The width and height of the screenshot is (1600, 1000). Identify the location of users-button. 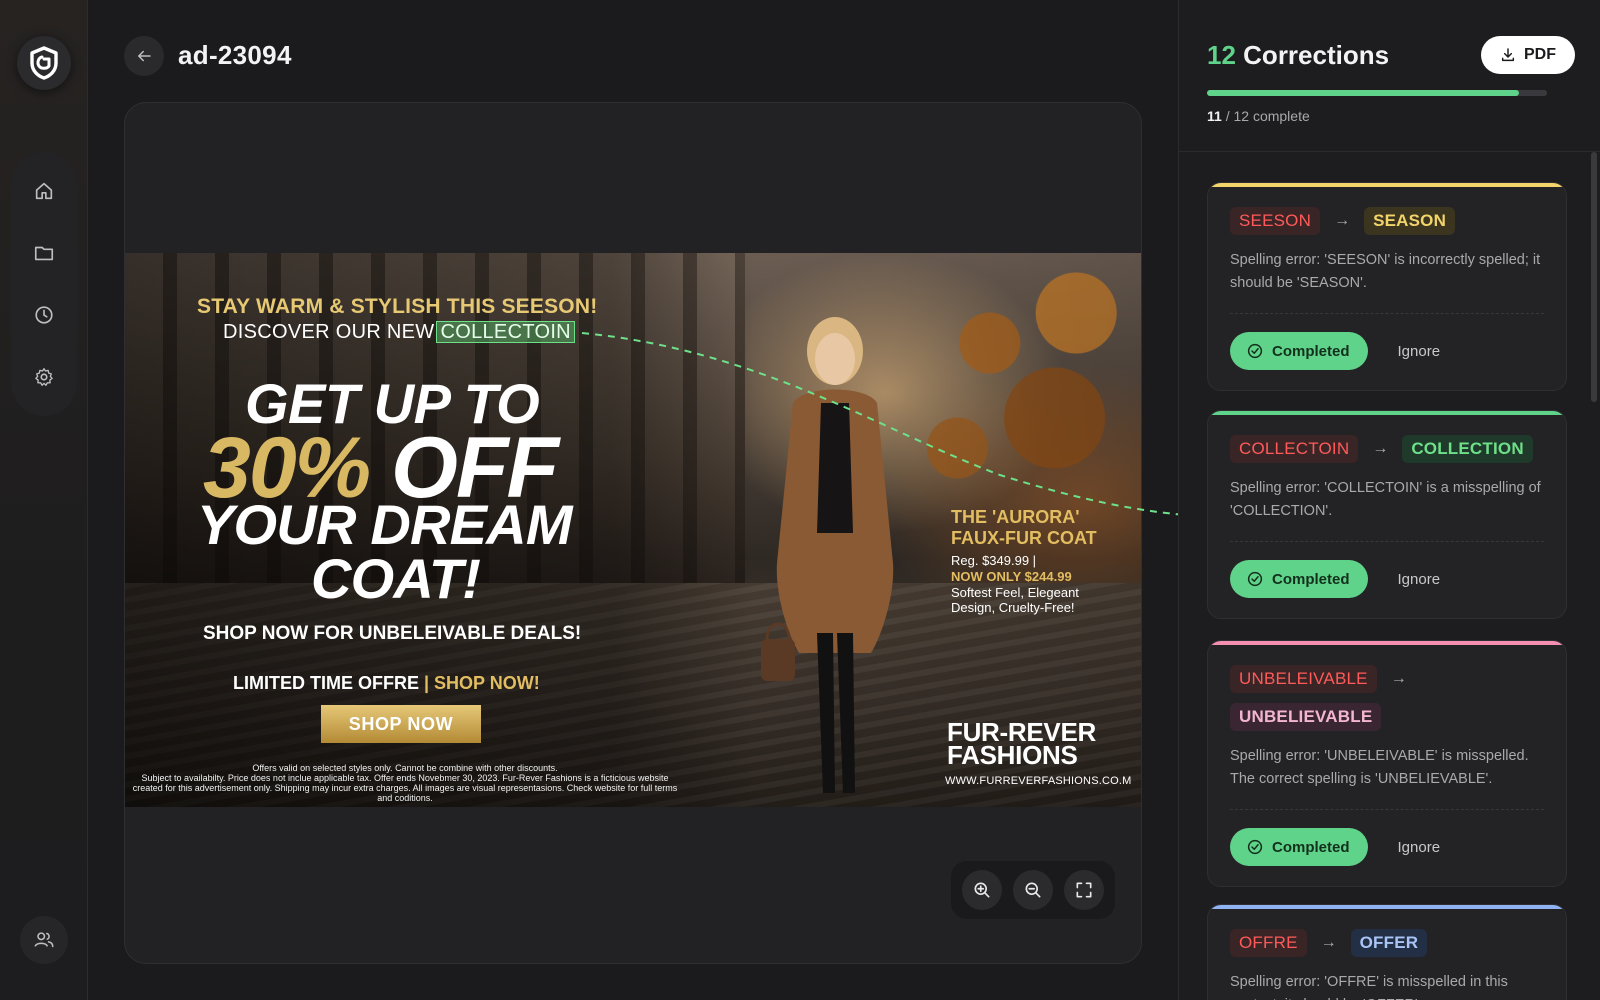
(44, 940).